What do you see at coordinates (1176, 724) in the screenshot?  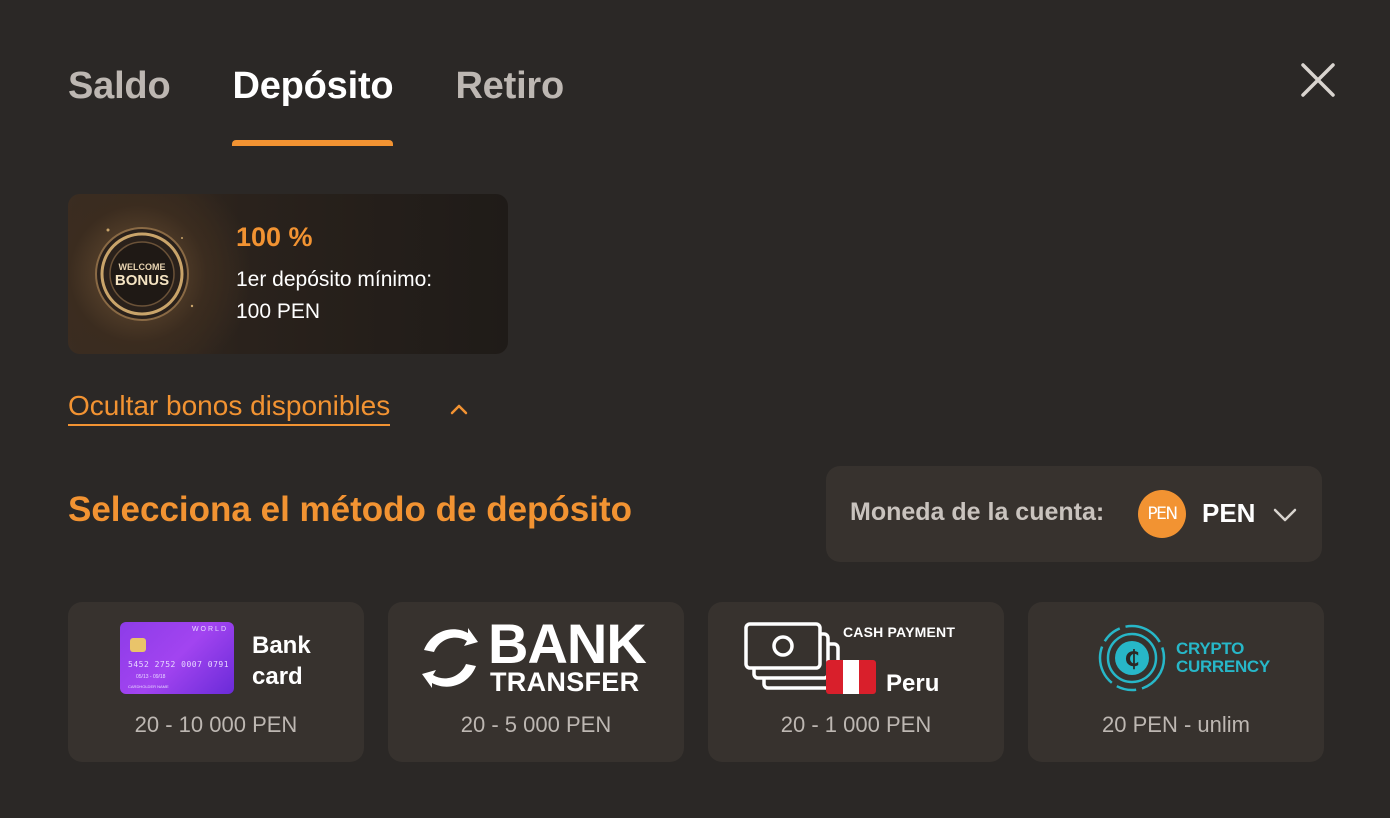 I see `method-range: 20 PEN - unlim` at bounding box center [1176, 724].